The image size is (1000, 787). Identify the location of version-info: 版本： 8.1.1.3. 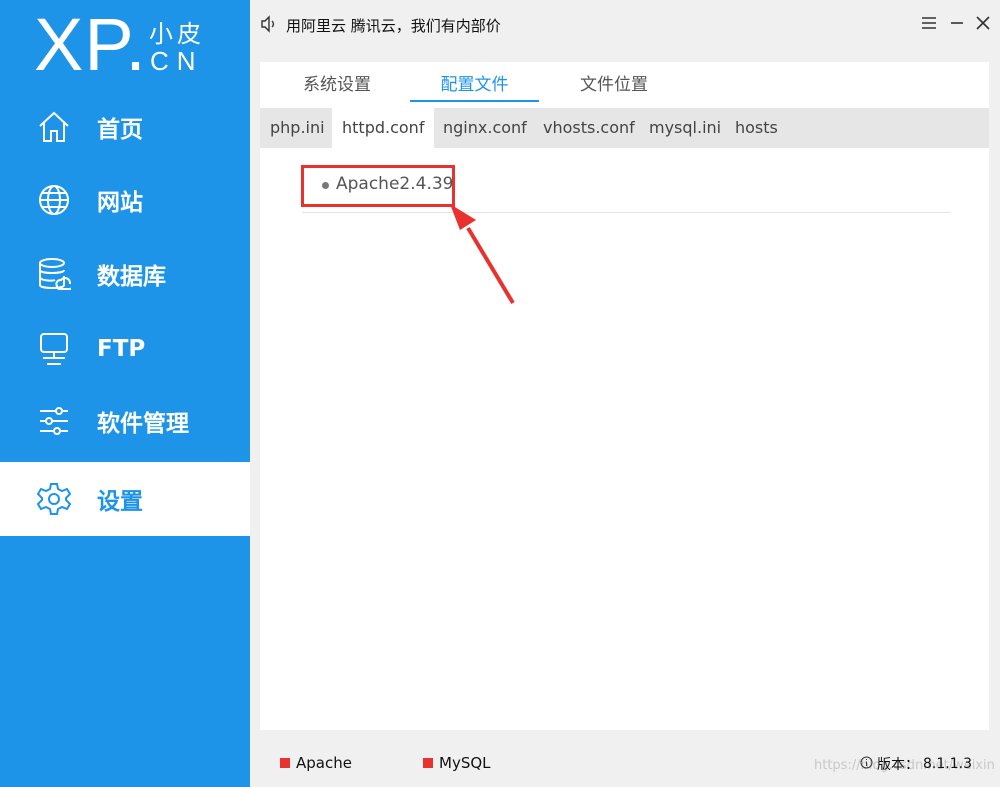
(916, 764).